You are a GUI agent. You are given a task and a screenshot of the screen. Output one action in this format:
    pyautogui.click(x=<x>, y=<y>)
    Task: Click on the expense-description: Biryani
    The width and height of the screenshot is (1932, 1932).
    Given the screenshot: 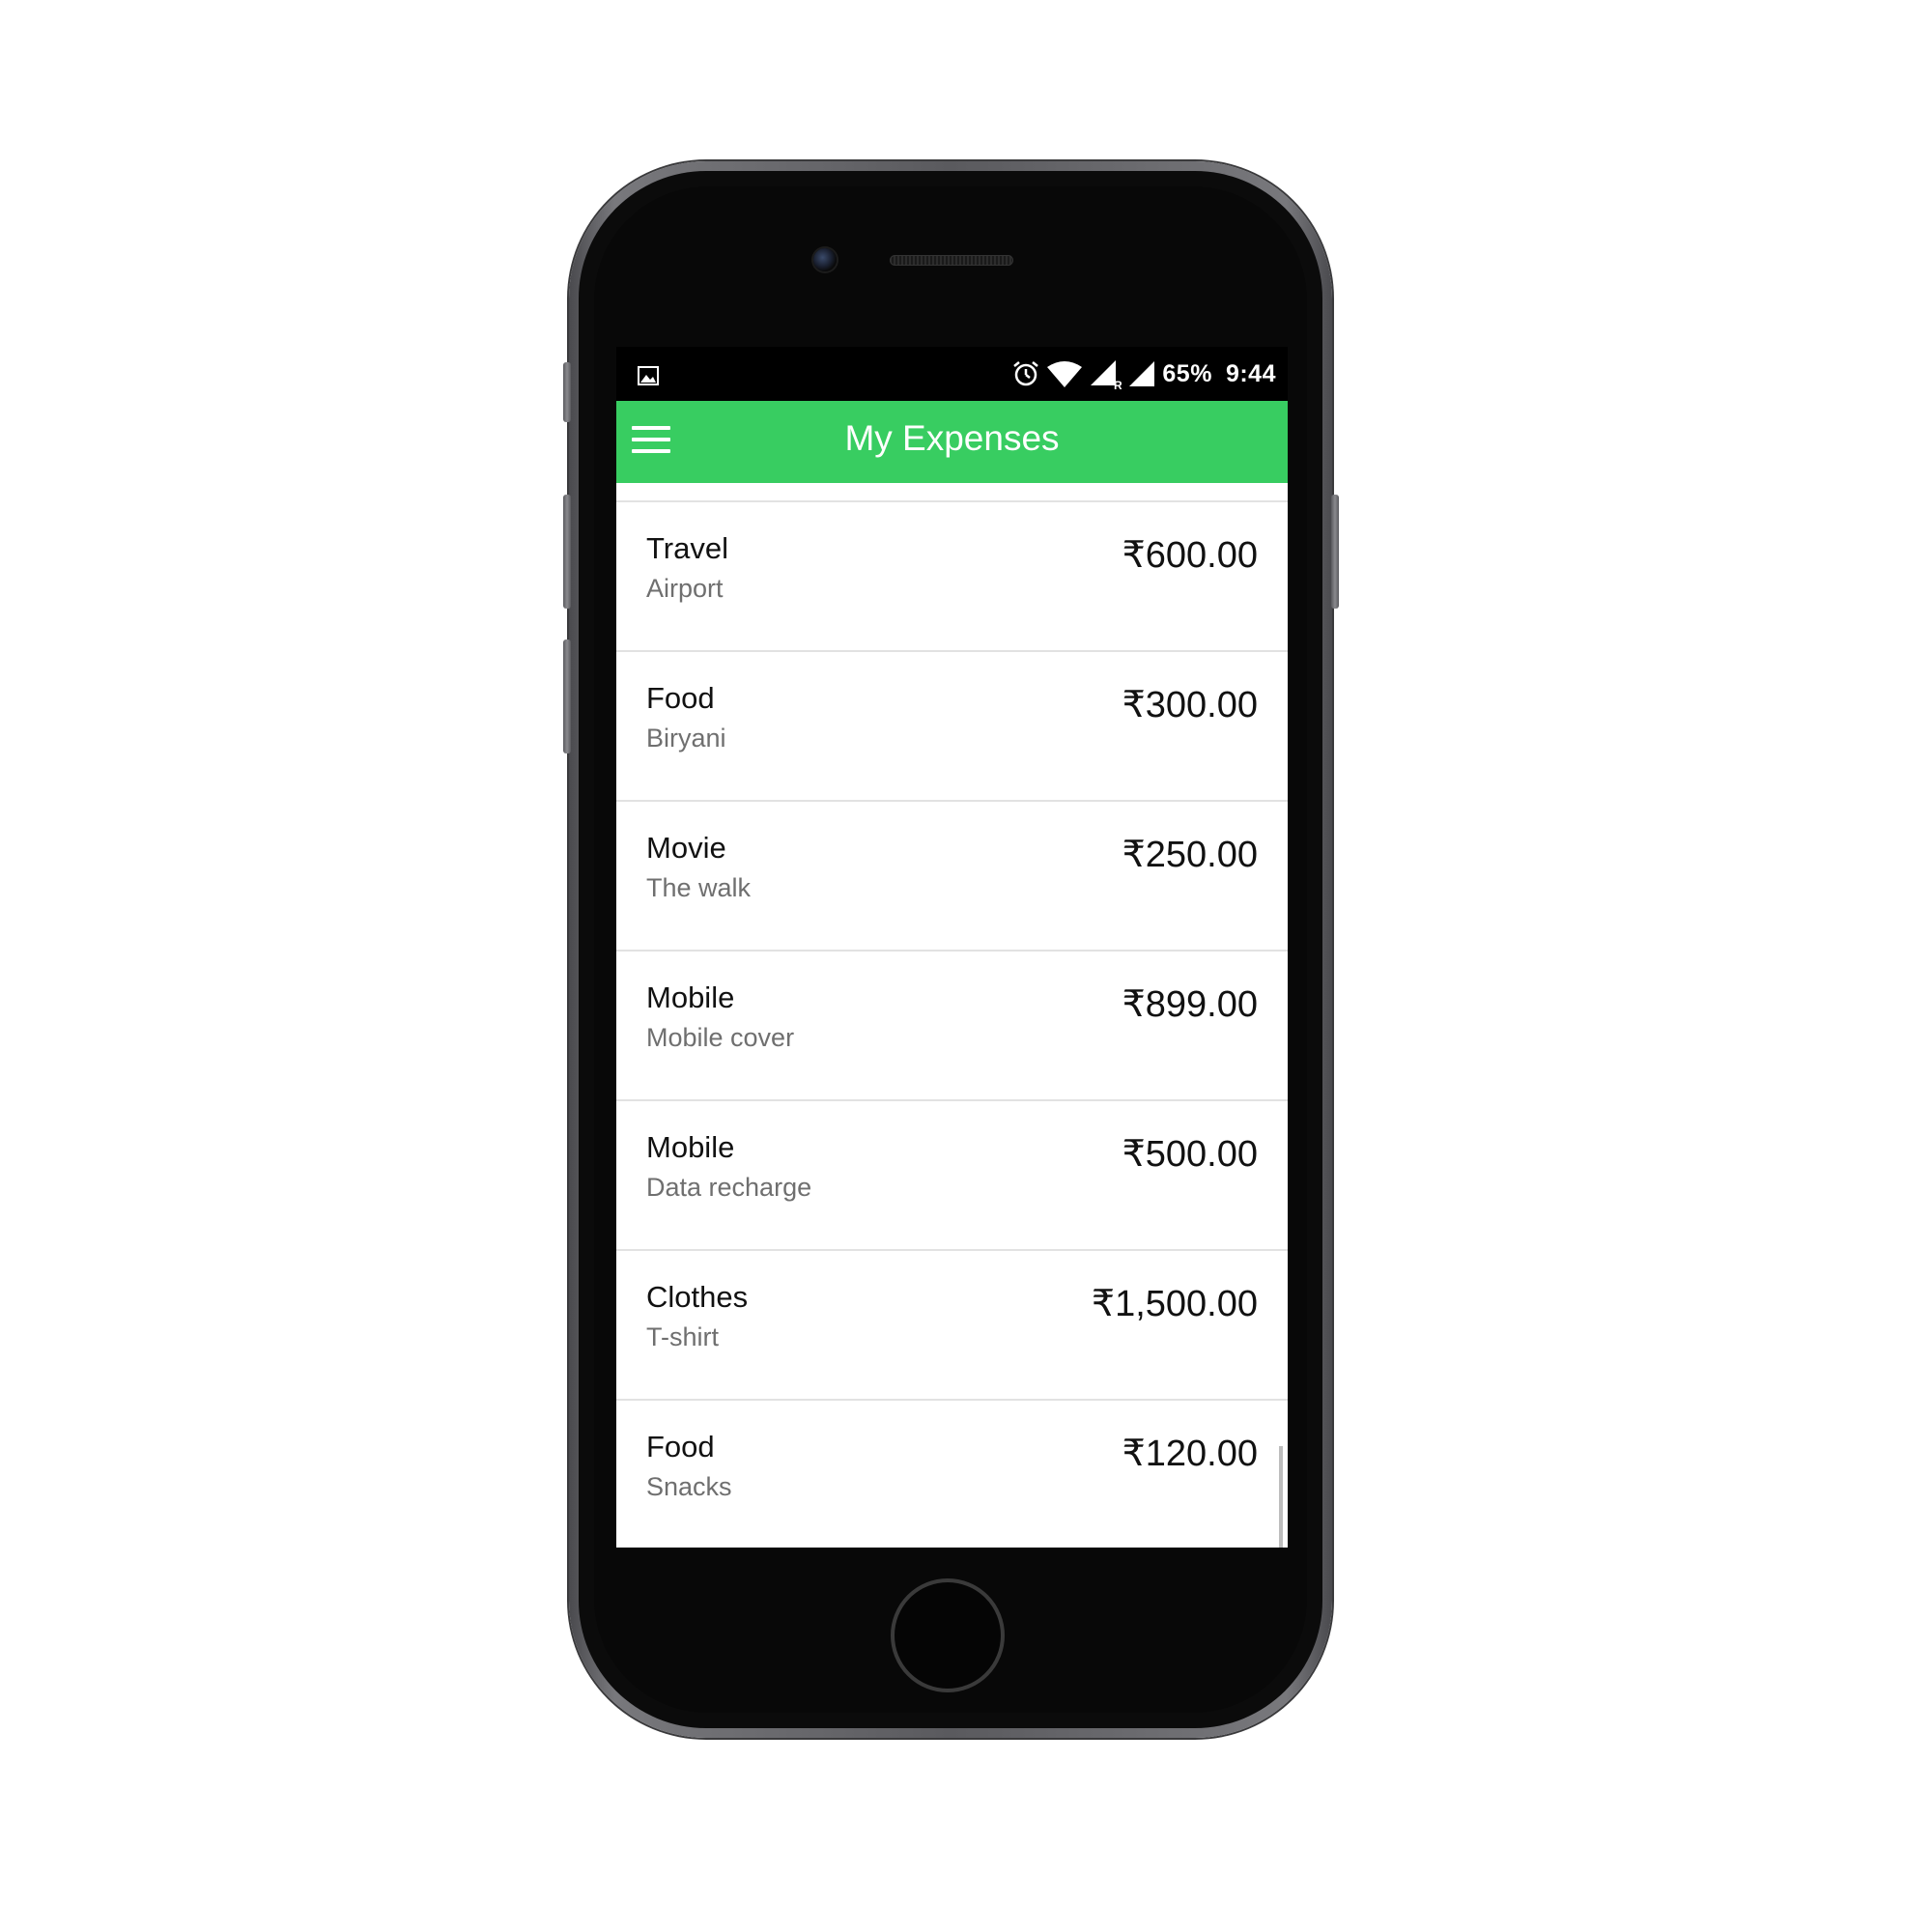 What is the action you would take?
    pyautogui.click(x=686, y=738)
    